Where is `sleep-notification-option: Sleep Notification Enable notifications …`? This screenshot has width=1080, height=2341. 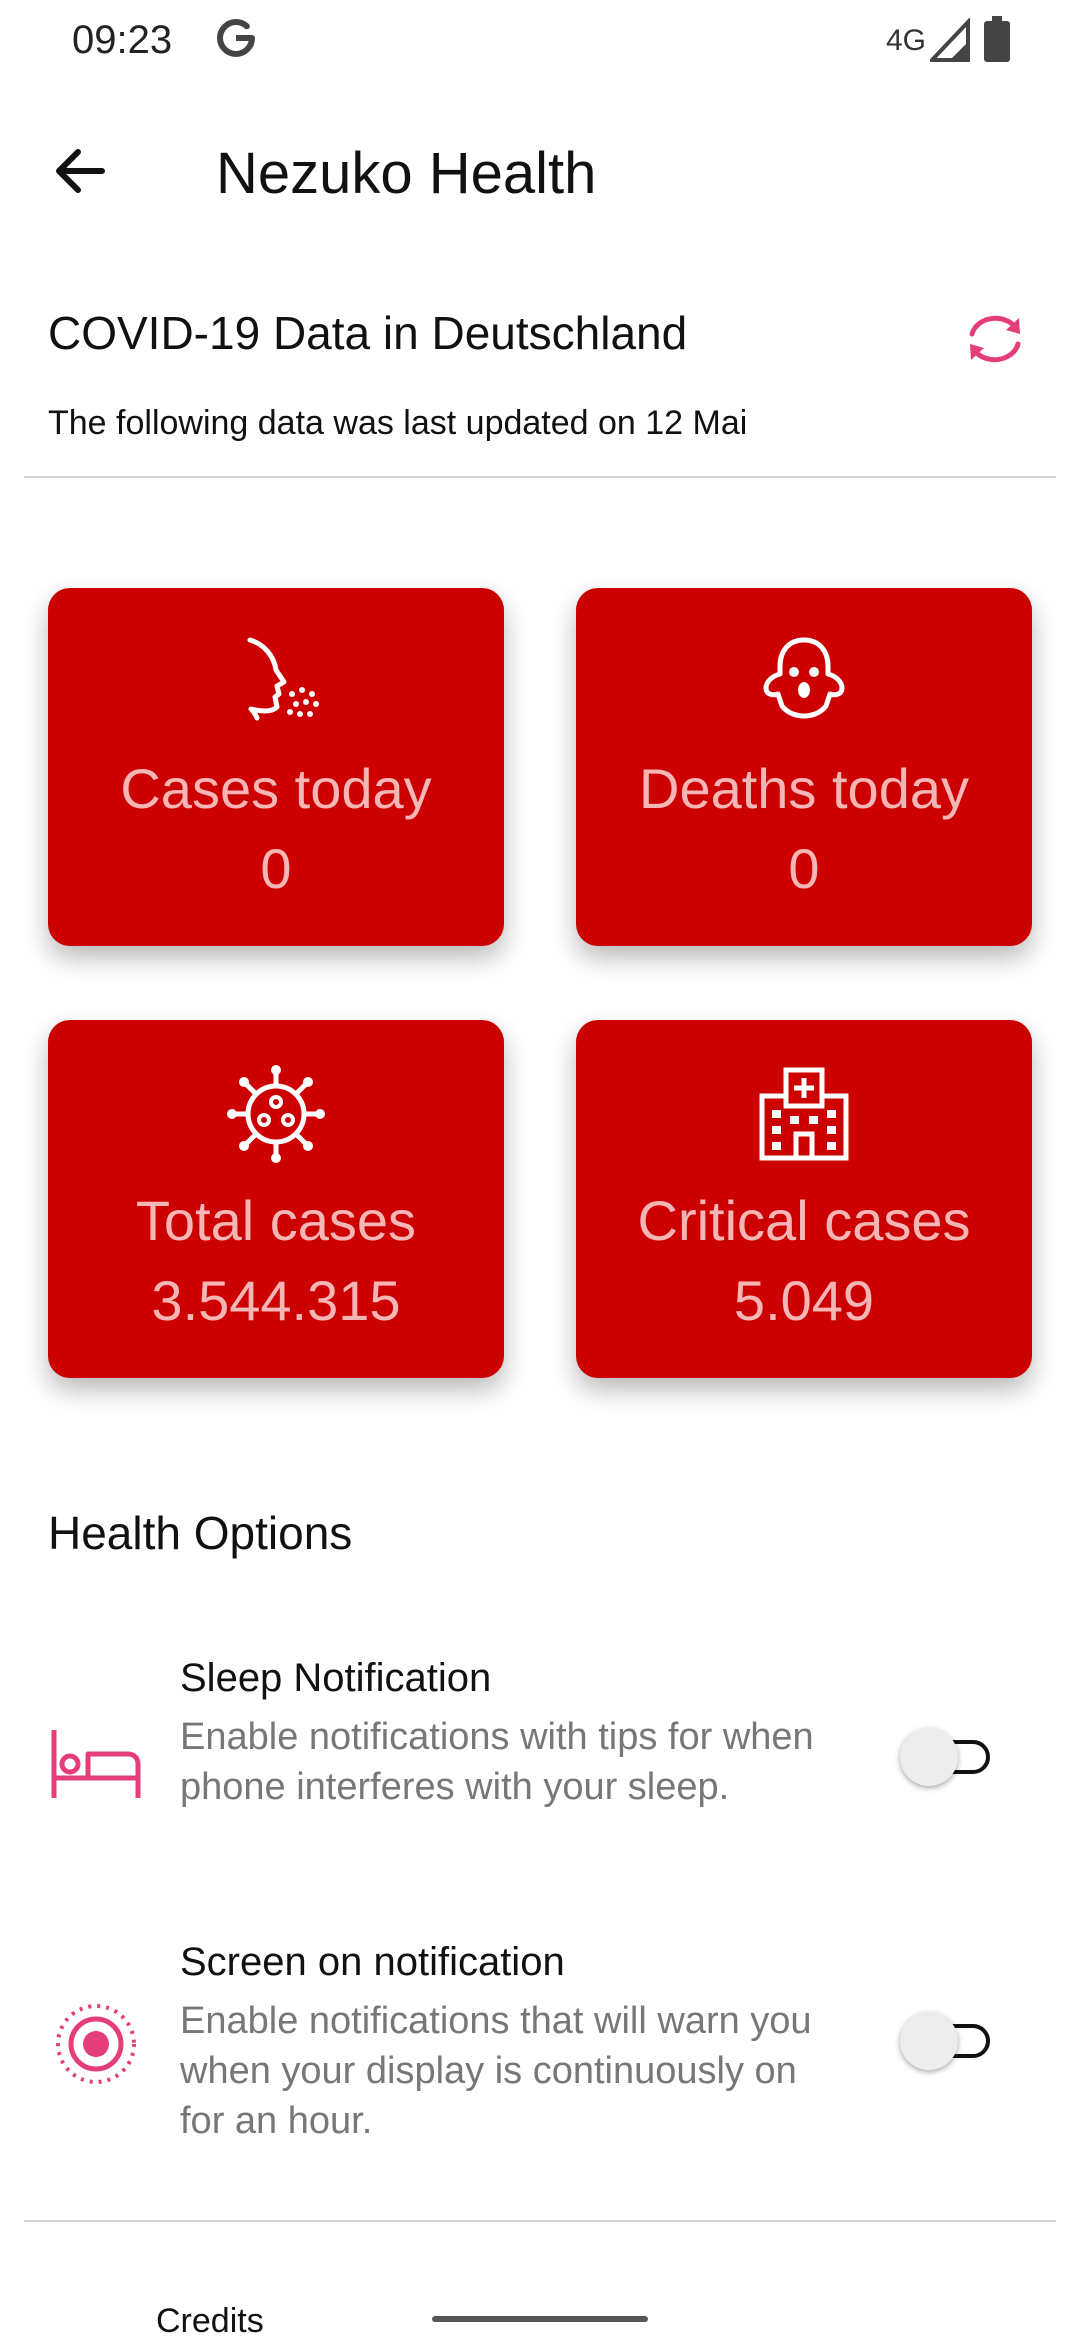
sleep-notification-option: Sleep Notification Enable notifications … is located at coordinates (540, 1776).